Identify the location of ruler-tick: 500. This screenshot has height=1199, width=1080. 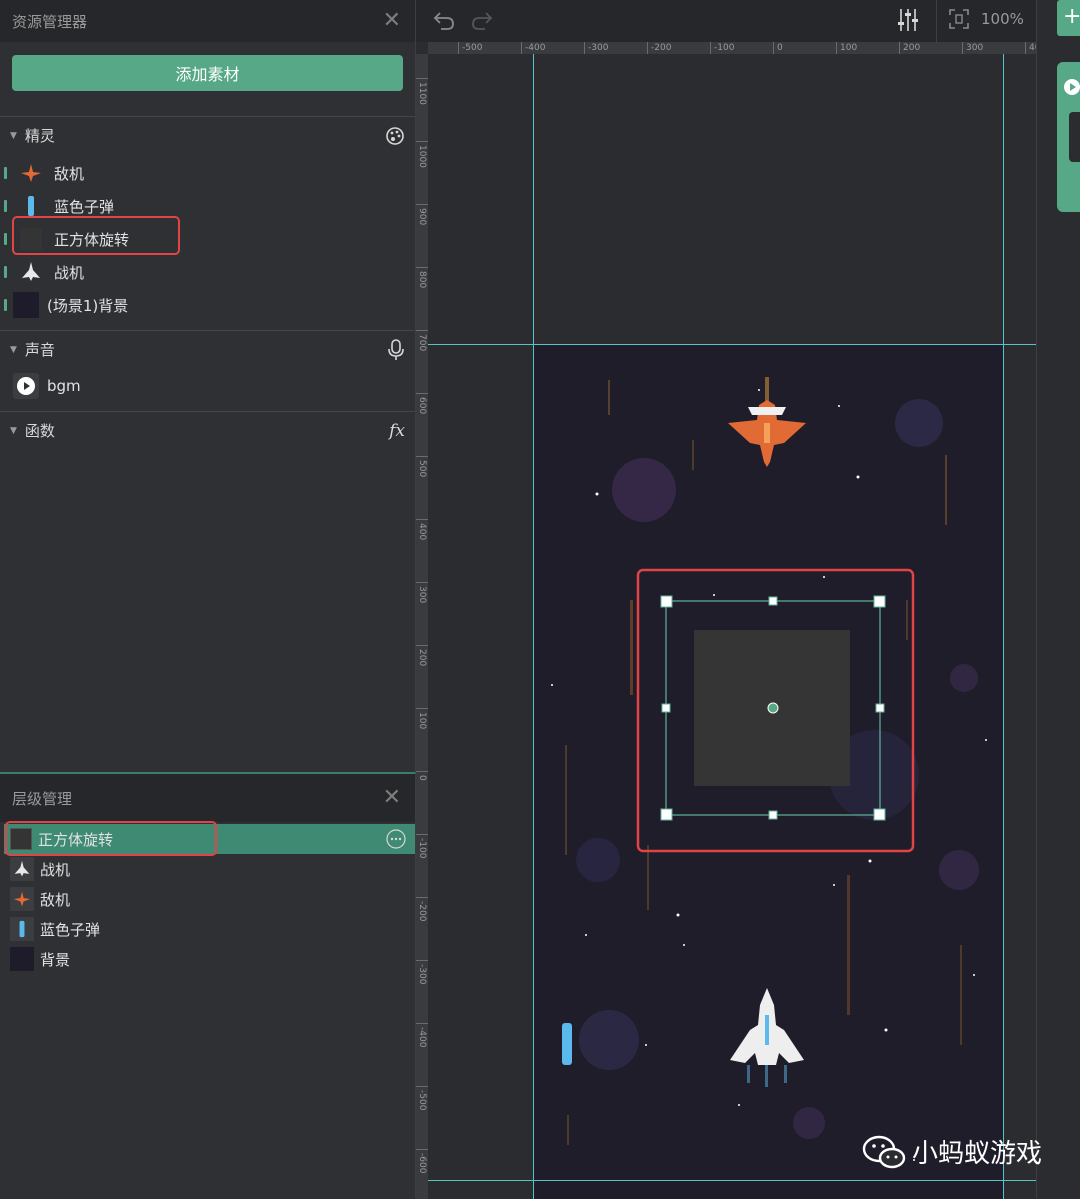
(422, 466).